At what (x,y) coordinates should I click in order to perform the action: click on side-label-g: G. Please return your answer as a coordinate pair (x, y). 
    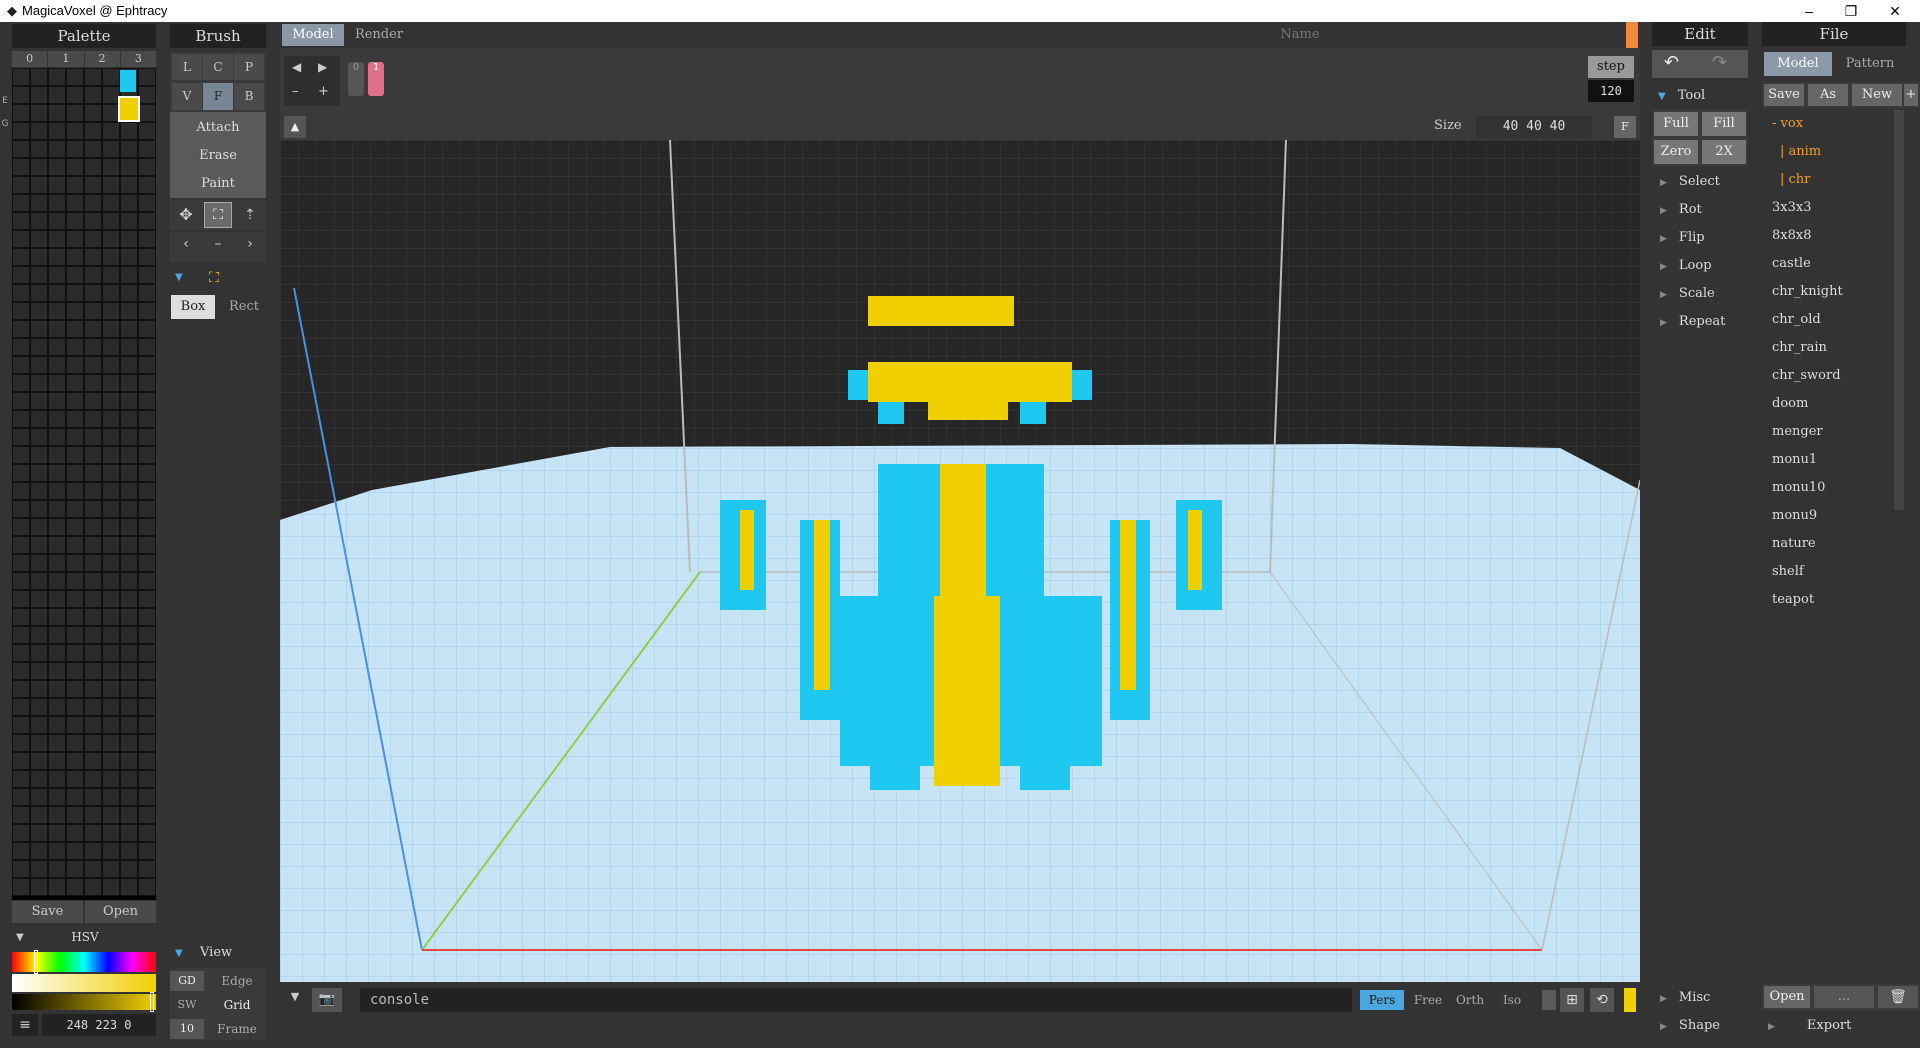
    Looking at the image, I should click on (5, 124).